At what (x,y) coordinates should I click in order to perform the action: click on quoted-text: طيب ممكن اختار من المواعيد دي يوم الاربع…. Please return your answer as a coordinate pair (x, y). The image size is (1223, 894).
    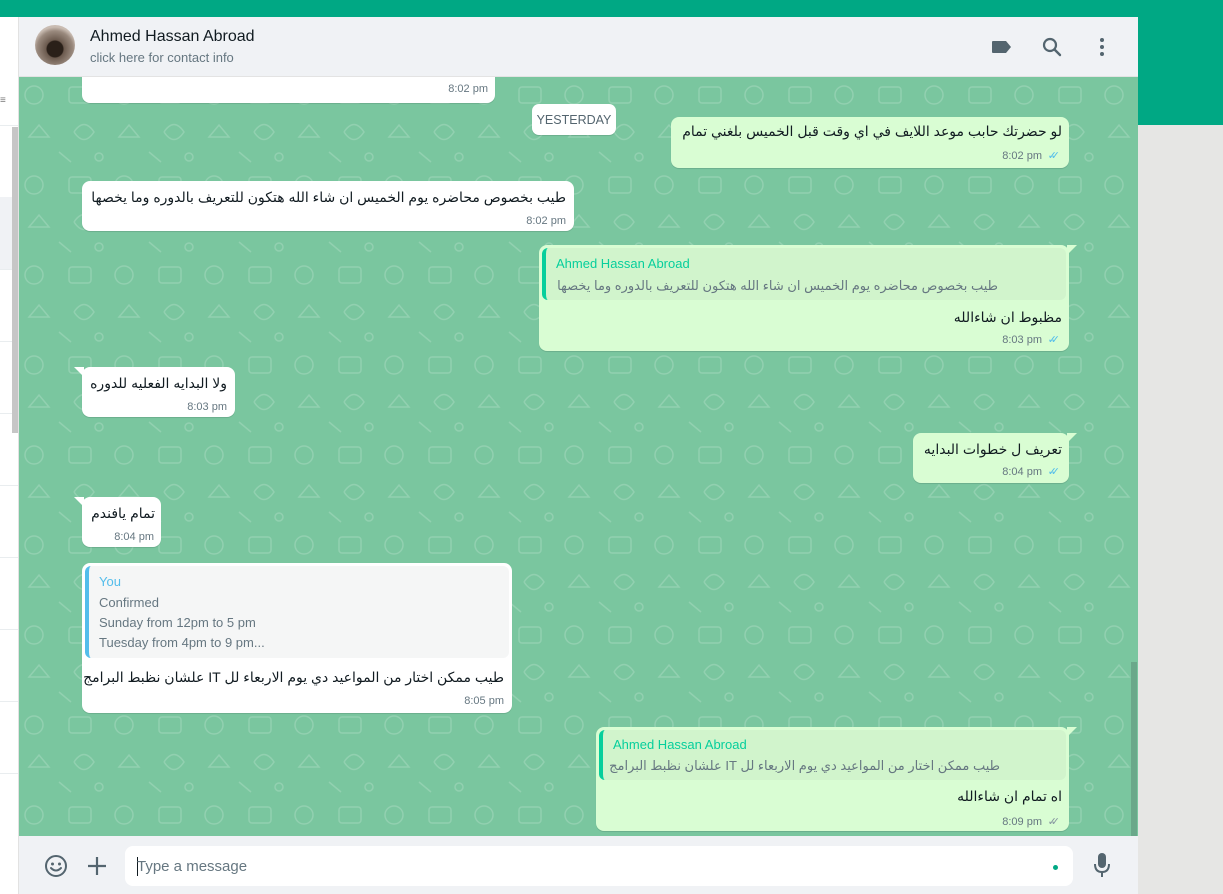
    Looking at the image, I should click on (804, 765).